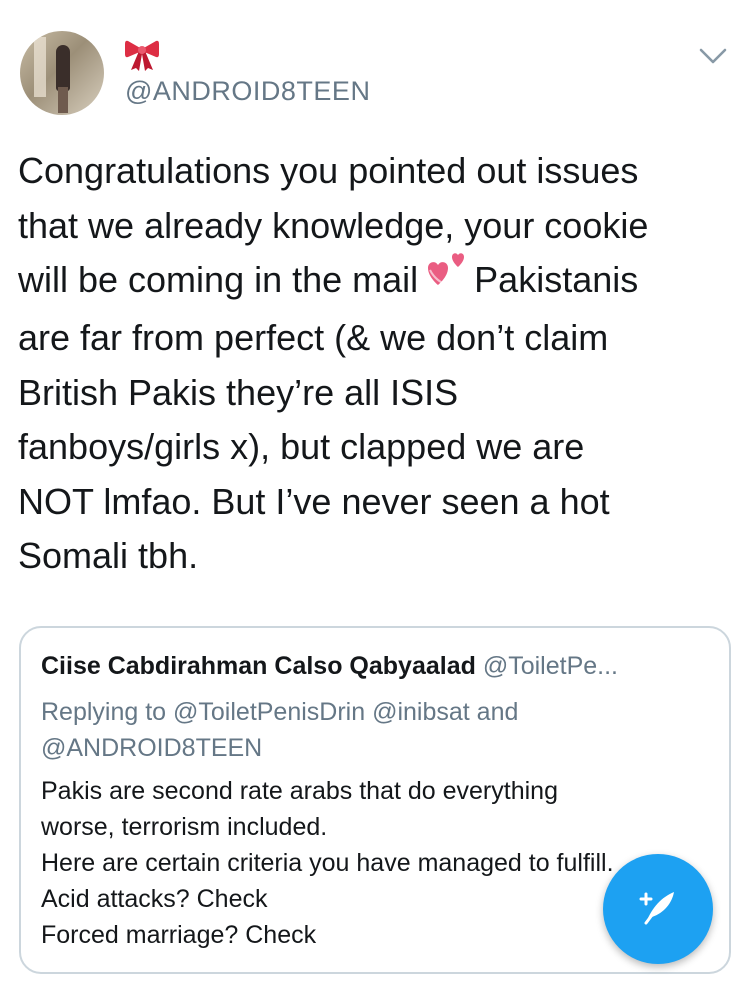 Image resolution: width=750 pixels, height=983 pixels. Describe the element at coordinates (152, 748) in the screenshot. I see `replying-to-line: @ANDROID8TEEN` at that location.